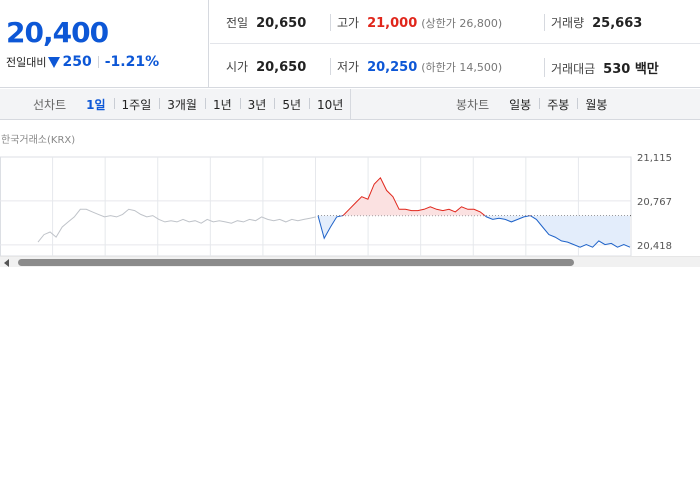 This screenshot has height=490, width=700. I want to click on stat-open: 시가 20,650, so click(266, 66).